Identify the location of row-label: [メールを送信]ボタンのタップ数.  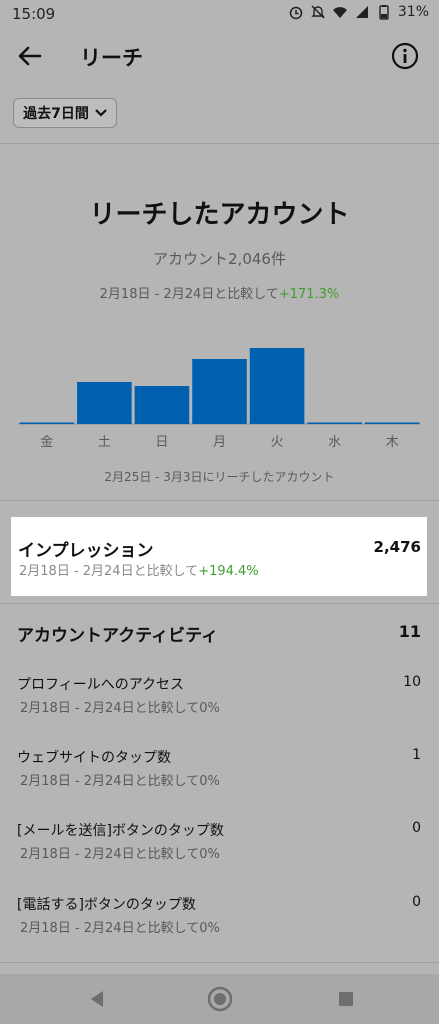
(120, 831).